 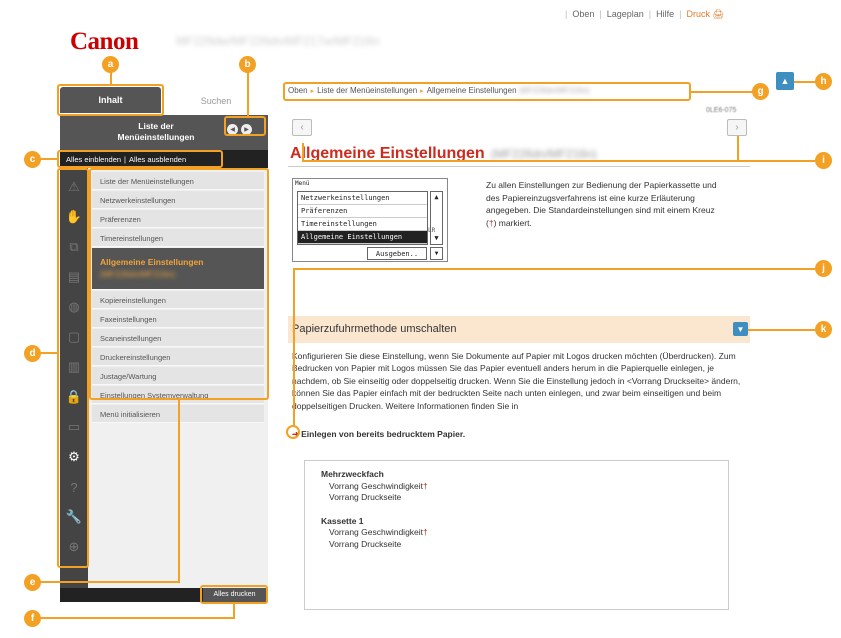 I want to click on panel-list-item: Timereinstellungen, so click(x=362, y=224).